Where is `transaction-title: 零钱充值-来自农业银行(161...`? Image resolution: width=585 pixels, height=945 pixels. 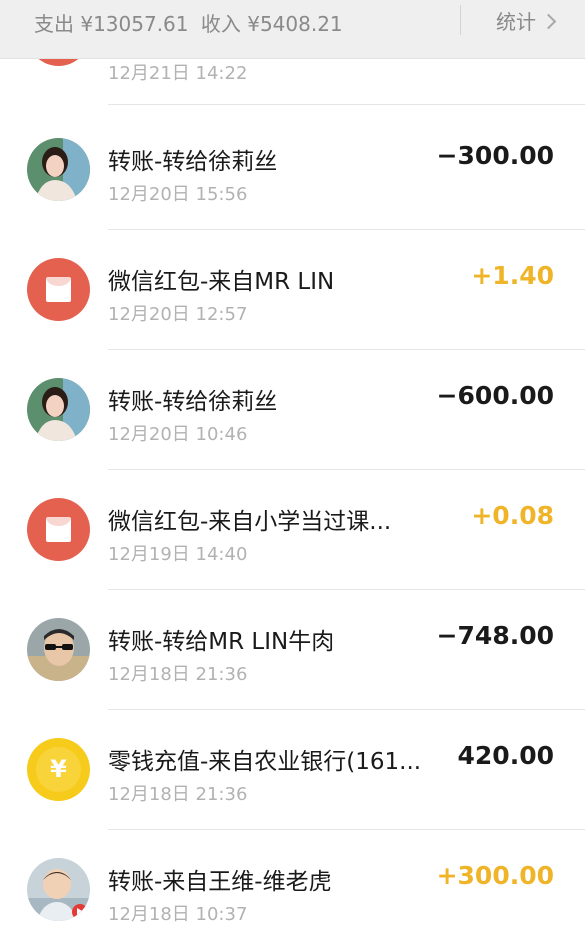
transaction-title: 零钱充值-来自农业银行(161... is located at coordinates (265, 762).